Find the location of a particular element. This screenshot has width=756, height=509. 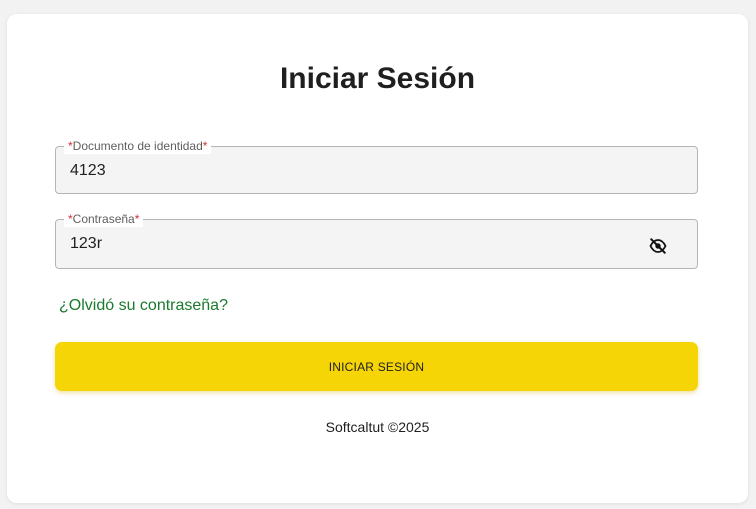

password-field-label: *Contraseña* is located at coordinates (104, 219).